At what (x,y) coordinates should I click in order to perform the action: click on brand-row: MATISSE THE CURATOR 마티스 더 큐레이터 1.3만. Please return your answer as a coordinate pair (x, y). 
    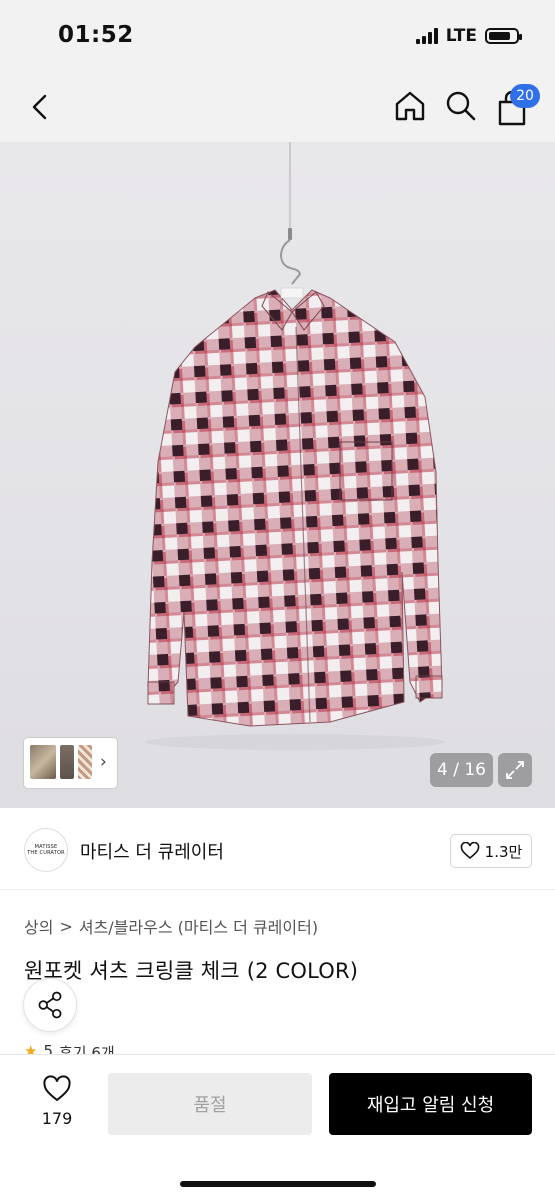
    Looking at the image, I should click on (277, 850).